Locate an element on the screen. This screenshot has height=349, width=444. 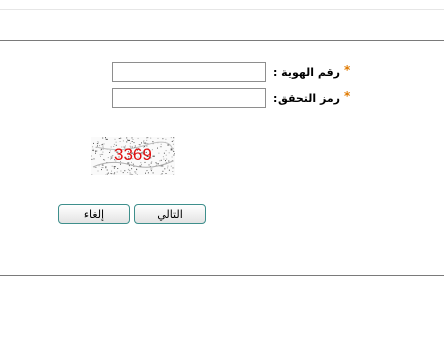
next-button: التالي is located at coordinates (170, 214).